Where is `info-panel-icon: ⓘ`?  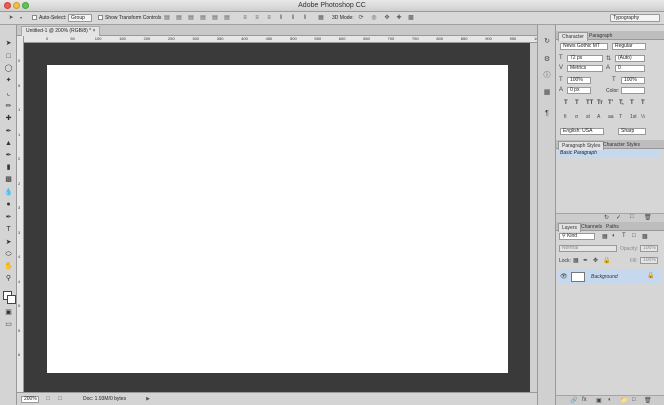 info-panel-icon: ⓘ is located at coordinates (547, 75).